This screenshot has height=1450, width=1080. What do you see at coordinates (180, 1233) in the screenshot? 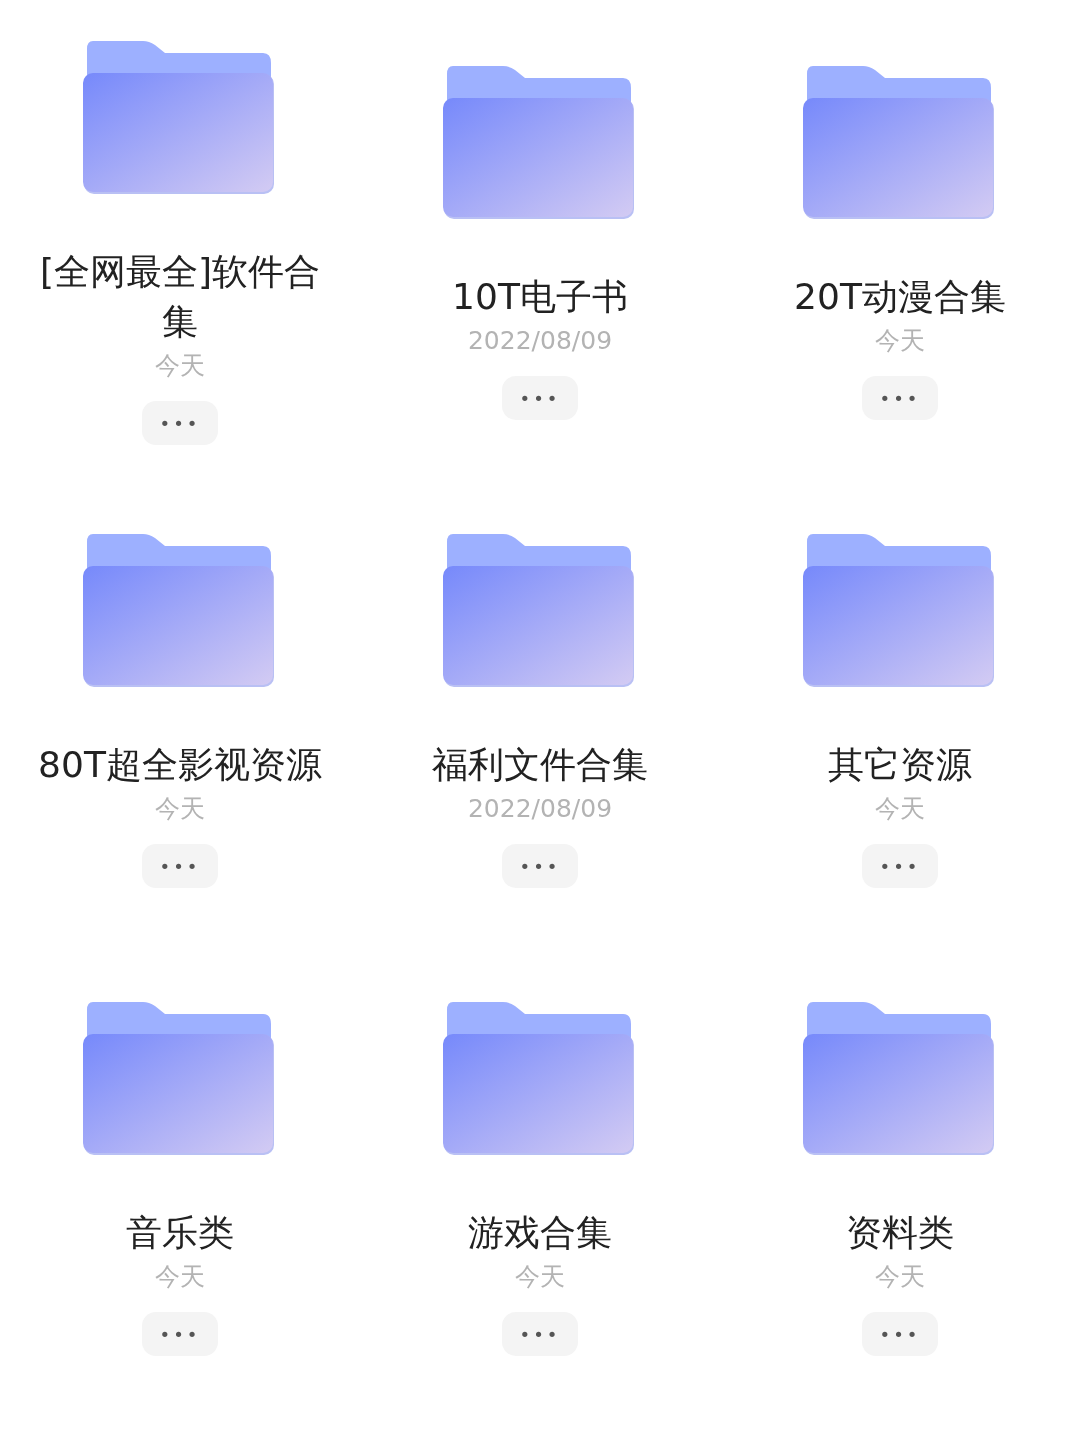
I see `folder-title: 音乐类` at bounding box center [180, 1233].